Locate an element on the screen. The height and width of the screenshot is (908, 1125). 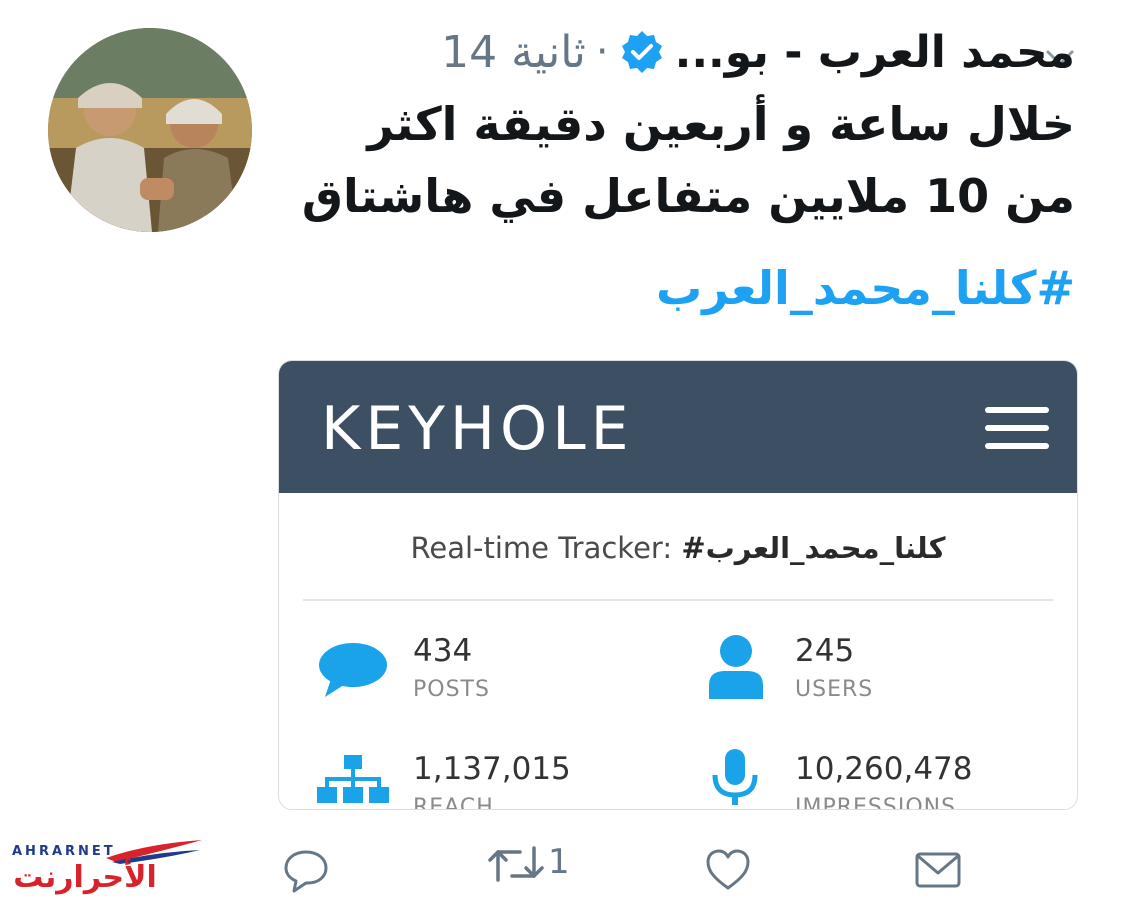
tracker-hashtag: #كلنا_محمد_العرب is located at coordinates (813, 548).